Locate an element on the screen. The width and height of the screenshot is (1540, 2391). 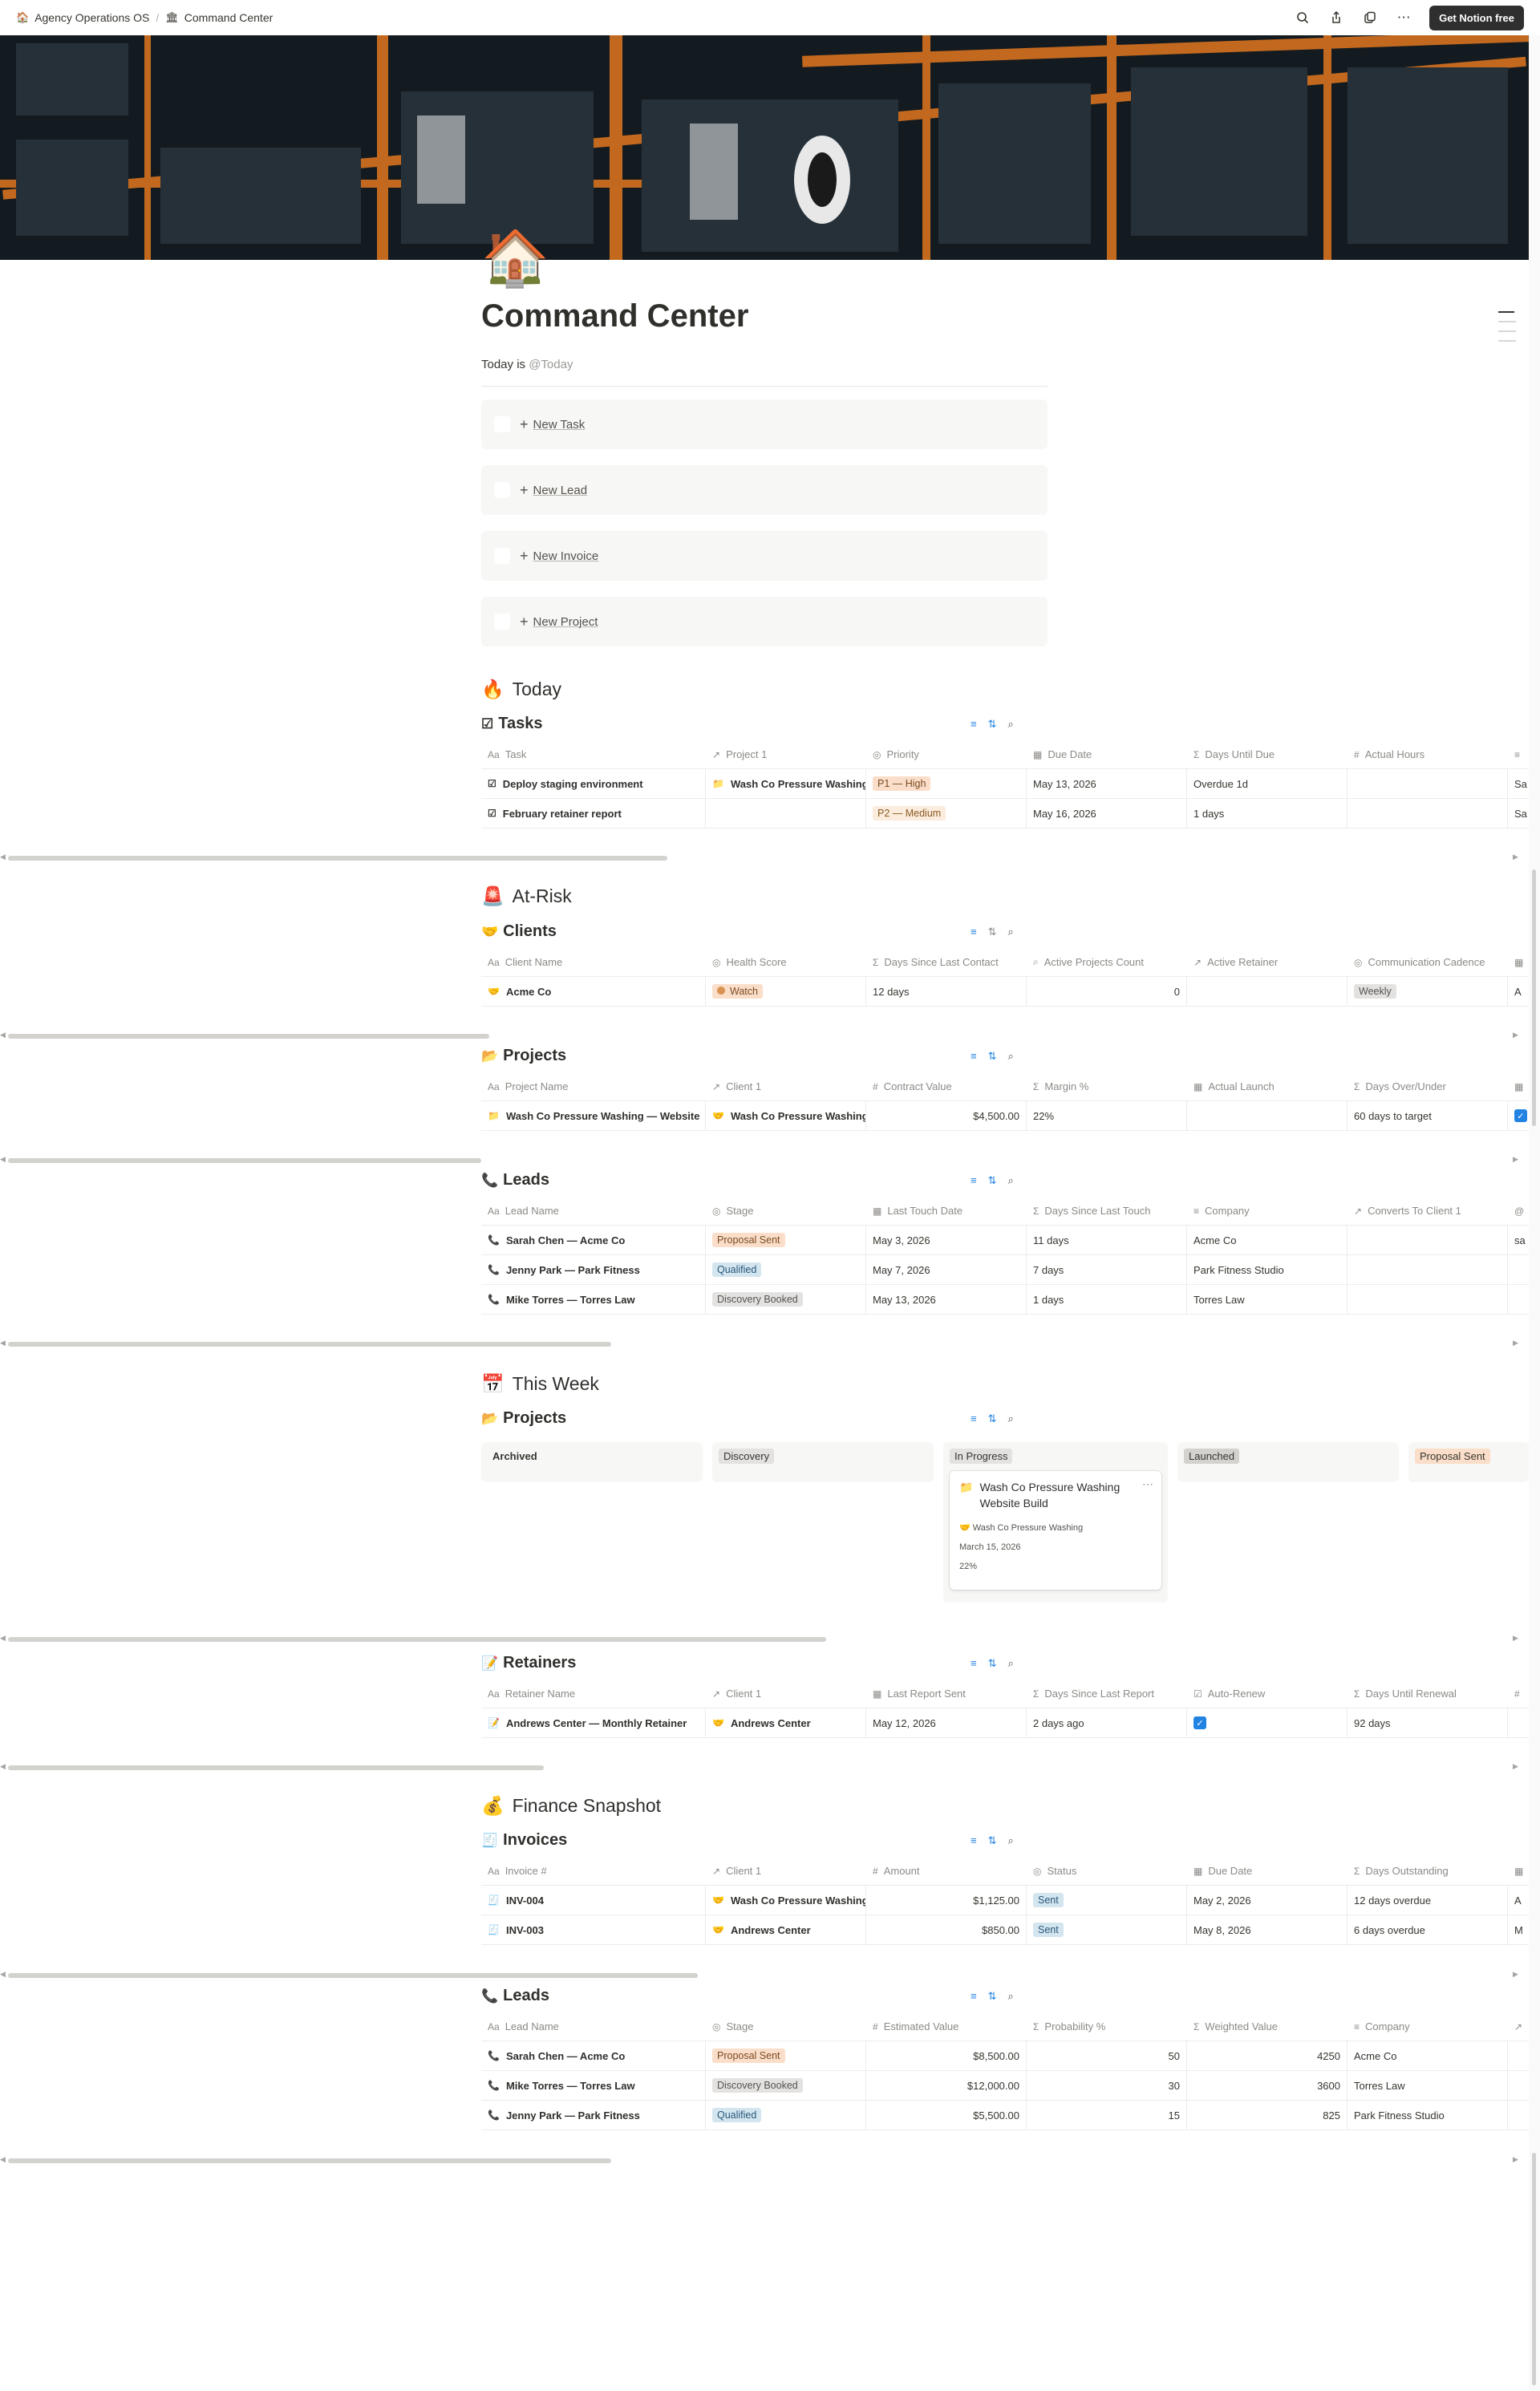
col-header: Σ Days Over/Under is located at coordinates (1428, 1086).